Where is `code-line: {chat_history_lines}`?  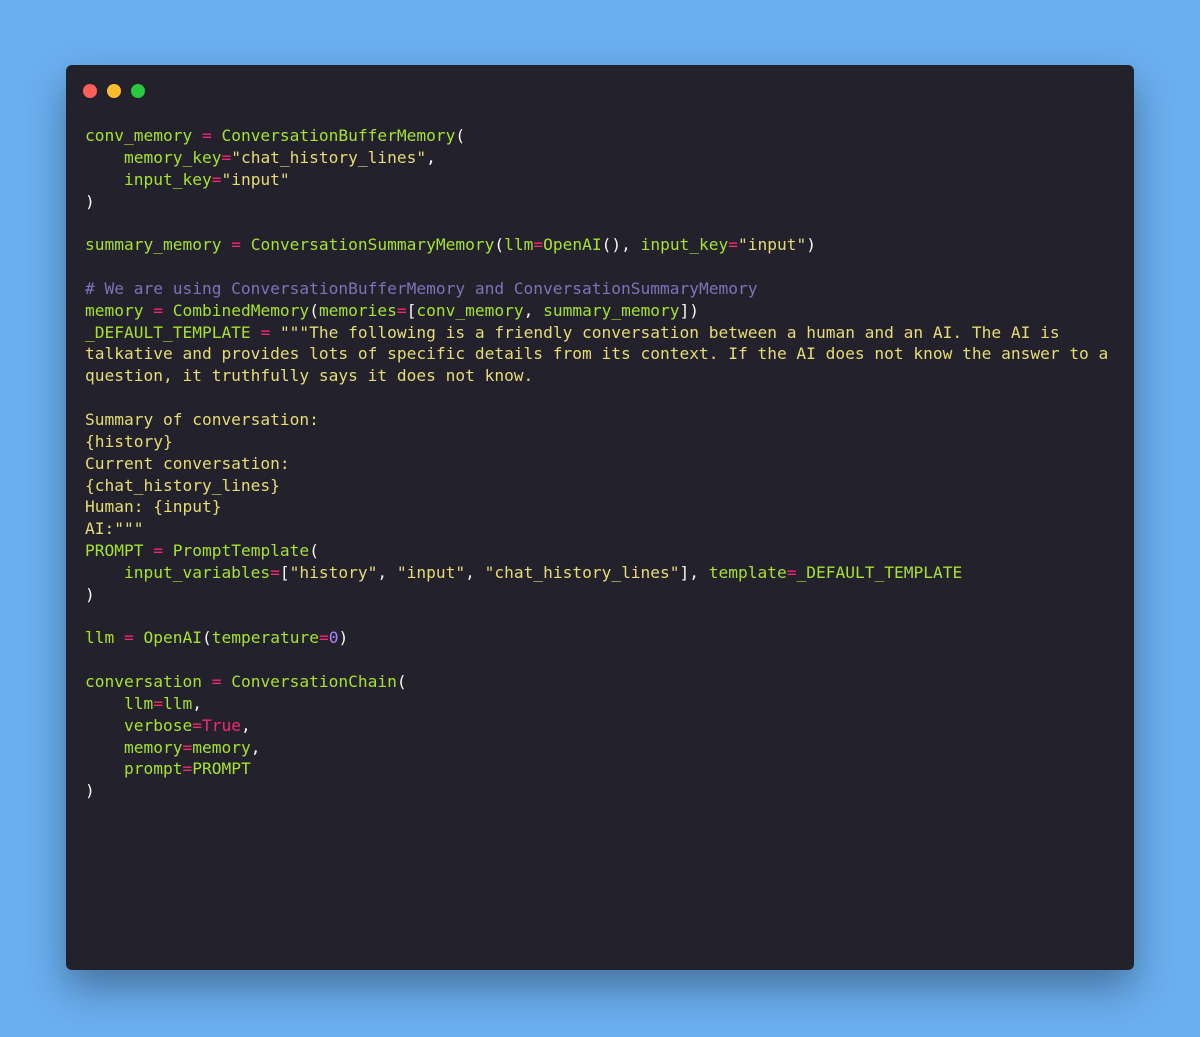
code-line: {chat_history_lines} is located at coordinates (605, 486).